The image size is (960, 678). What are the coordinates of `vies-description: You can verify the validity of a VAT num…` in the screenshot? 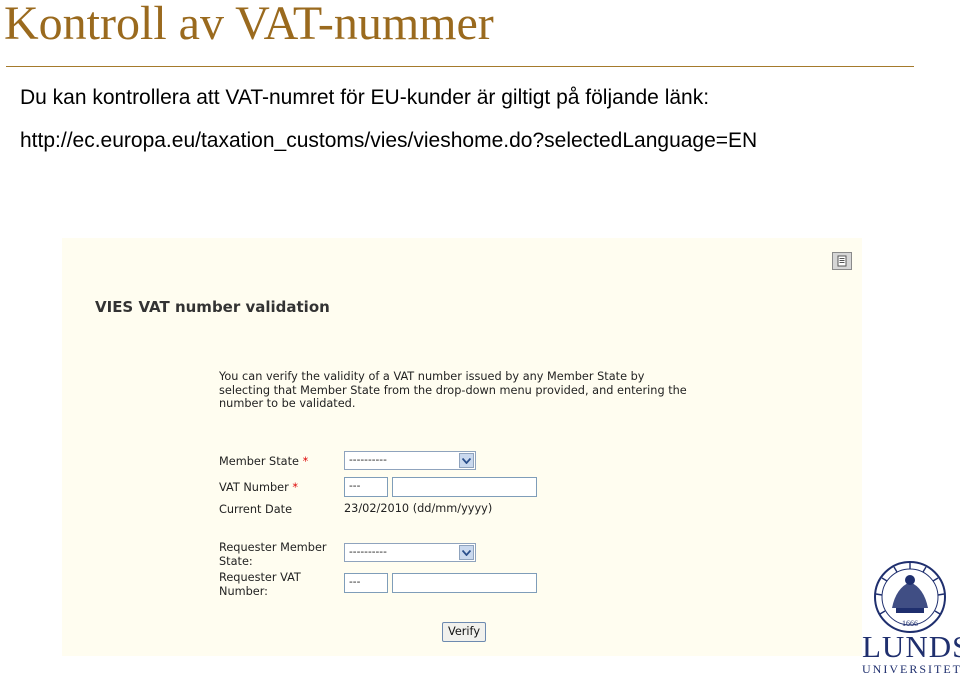 It's located at (469, 390).